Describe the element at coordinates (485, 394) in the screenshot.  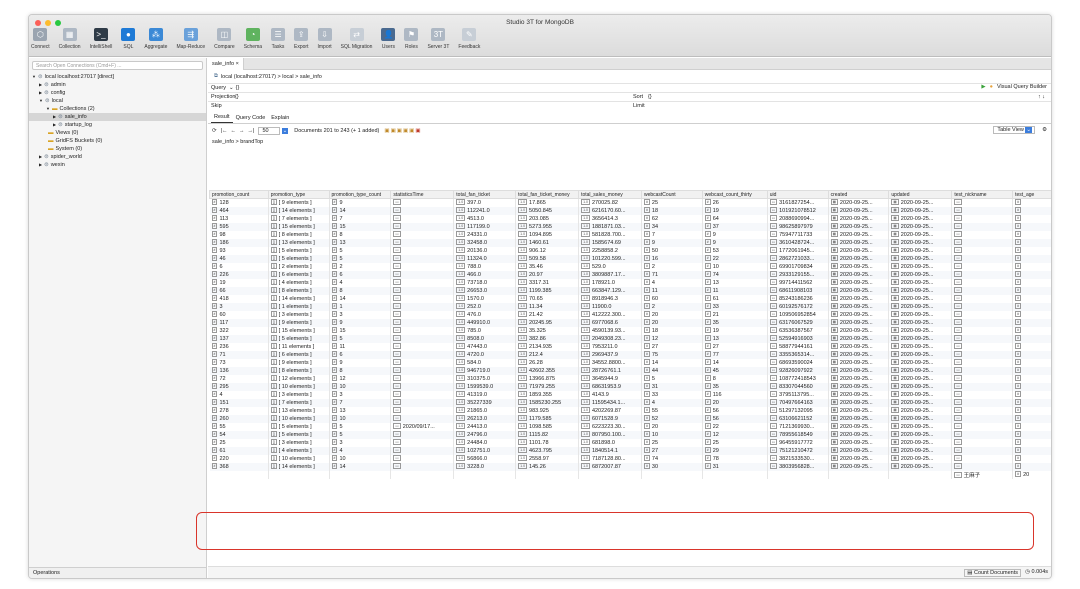
I see `table-cell: 1.0 41319.0` at that location.